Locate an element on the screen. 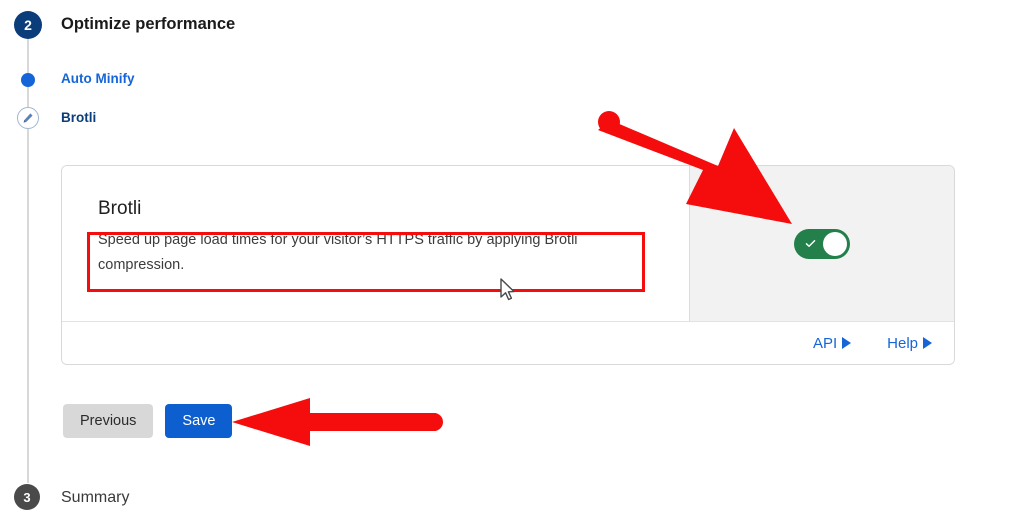  check-icon is located at coordinates (810, 243).